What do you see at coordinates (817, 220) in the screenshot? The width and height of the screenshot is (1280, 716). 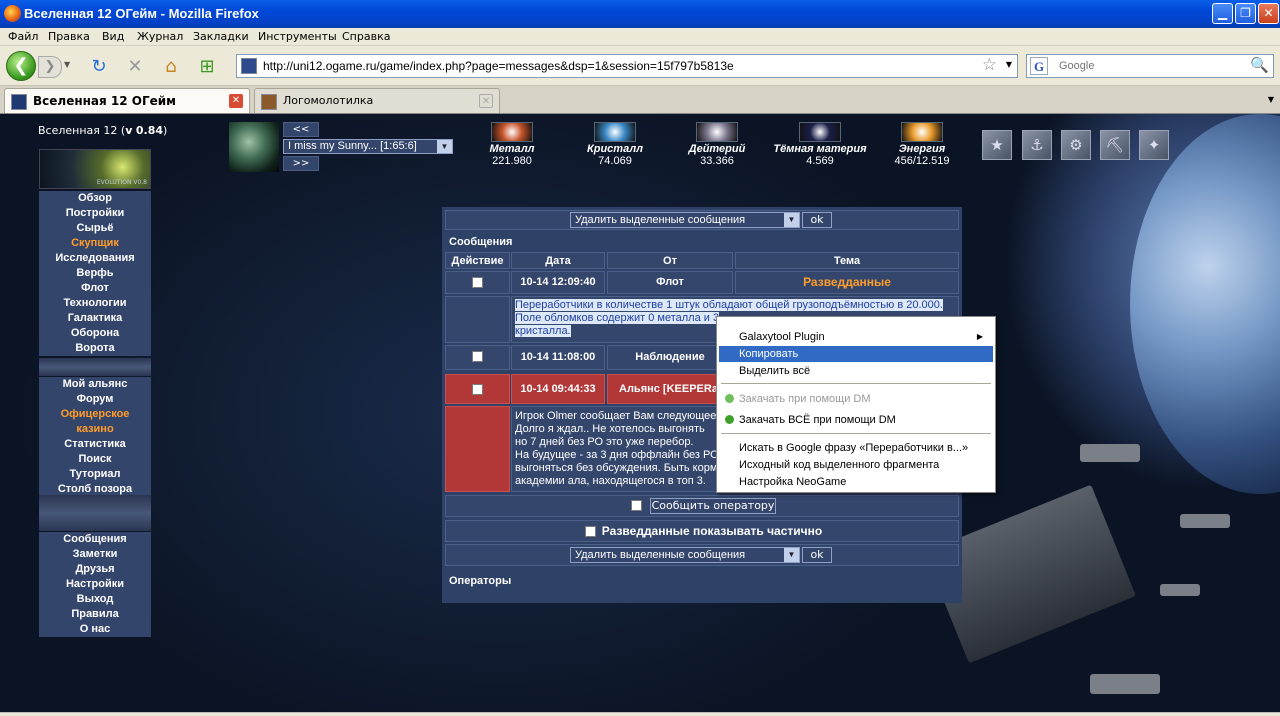 I see `top-ok-button: ok` at bounding box center [817, 220].